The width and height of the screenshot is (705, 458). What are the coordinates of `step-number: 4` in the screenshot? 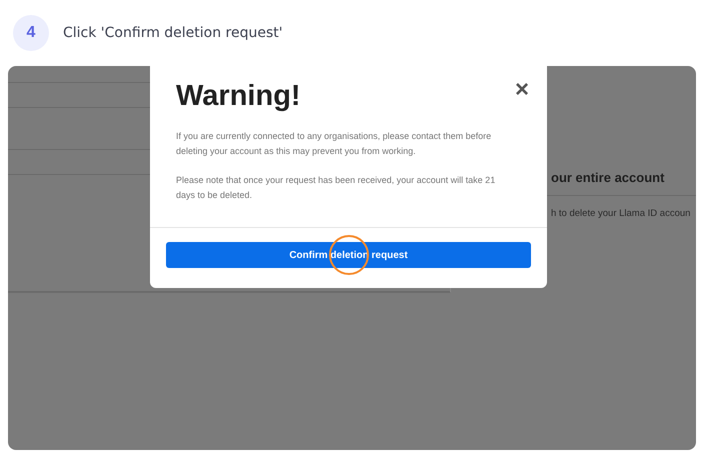 It's located at (31, 33).